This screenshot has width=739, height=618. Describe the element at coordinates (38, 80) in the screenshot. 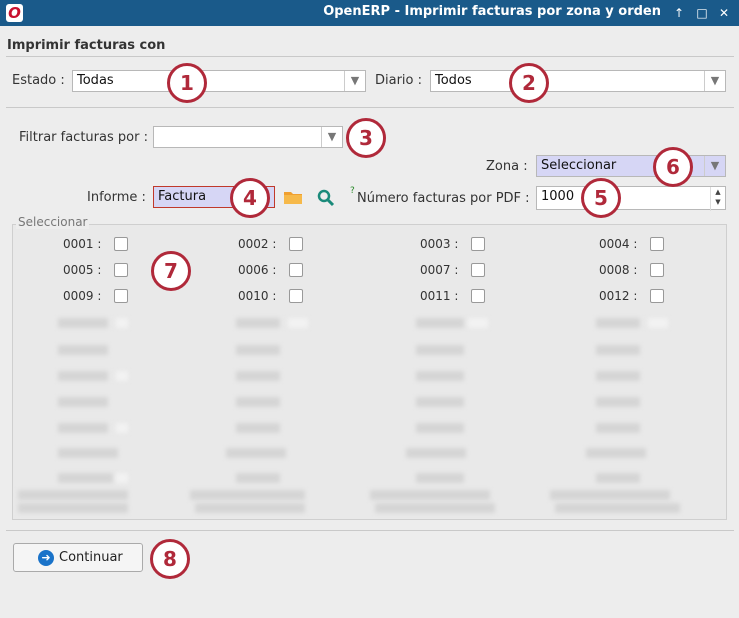

I see `estado-label: Estado :` at that location.